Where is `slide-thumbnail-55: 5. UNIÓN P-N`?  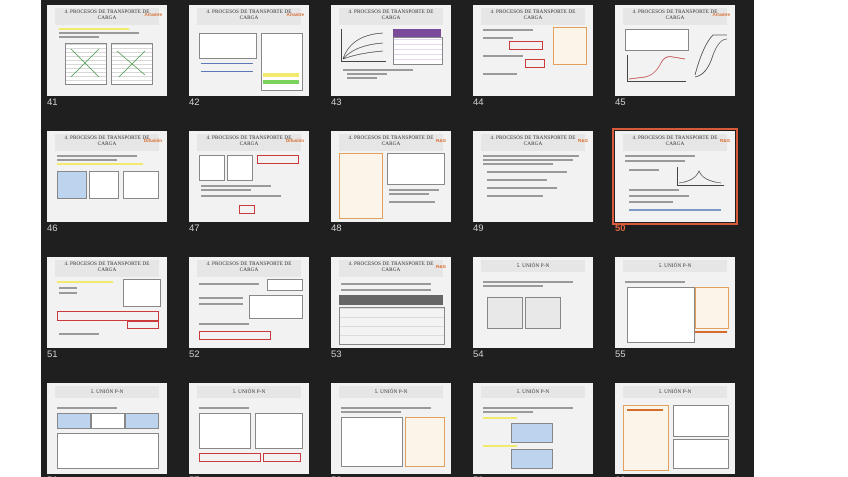
slide-thumbnail-55: 5. UNIÓN P-N is located at coordinates (675, 302).